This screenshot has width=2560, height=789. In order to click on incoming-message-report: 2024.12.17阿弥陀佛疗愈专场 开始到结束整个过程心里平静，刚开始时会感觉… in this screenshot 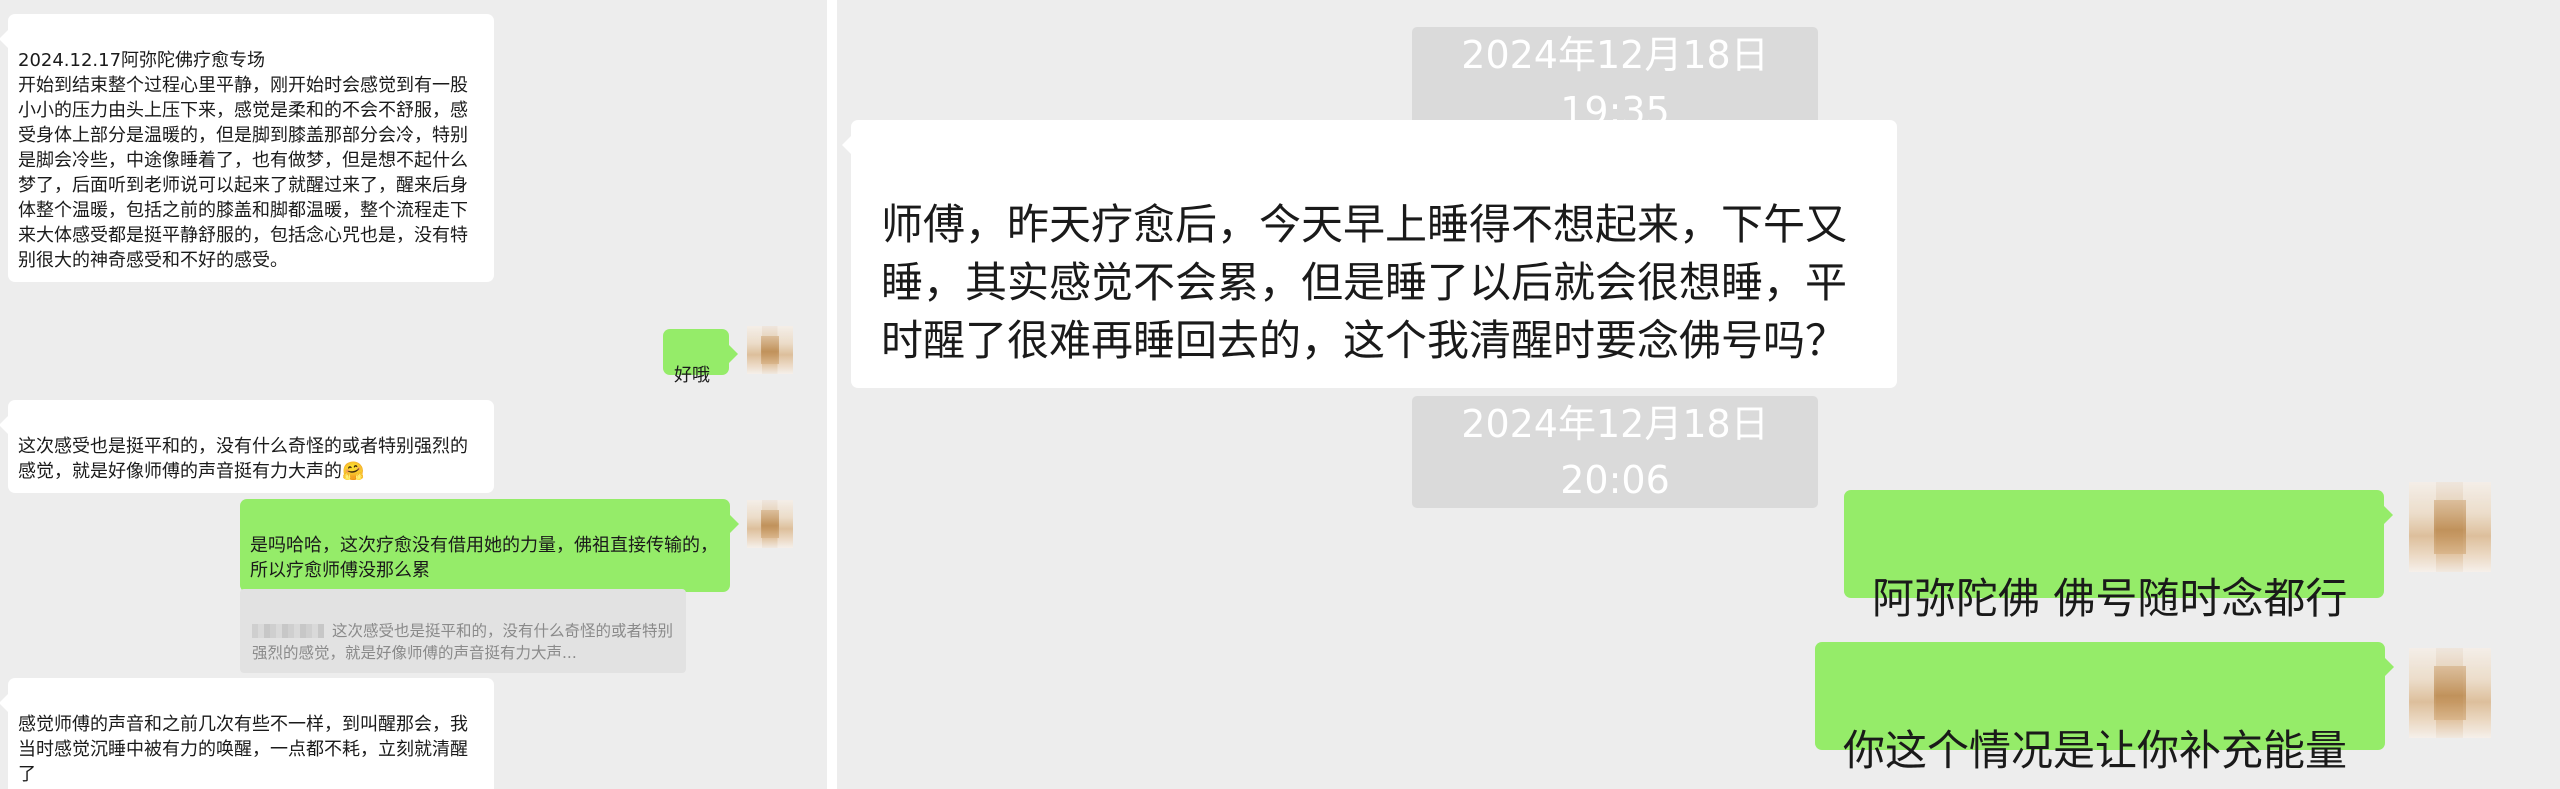, I will do `click(247, 148)`.